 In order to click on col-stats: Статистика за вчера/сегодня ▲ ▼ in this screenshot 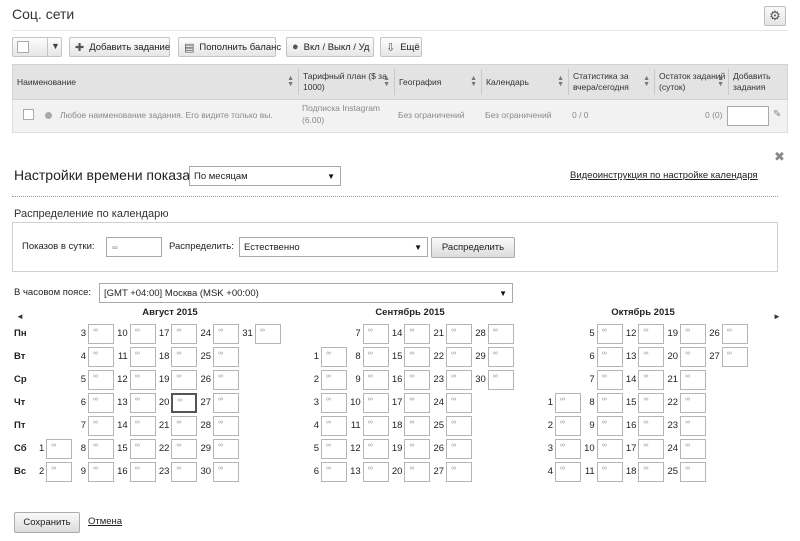, I will do `click(611, 82)`.